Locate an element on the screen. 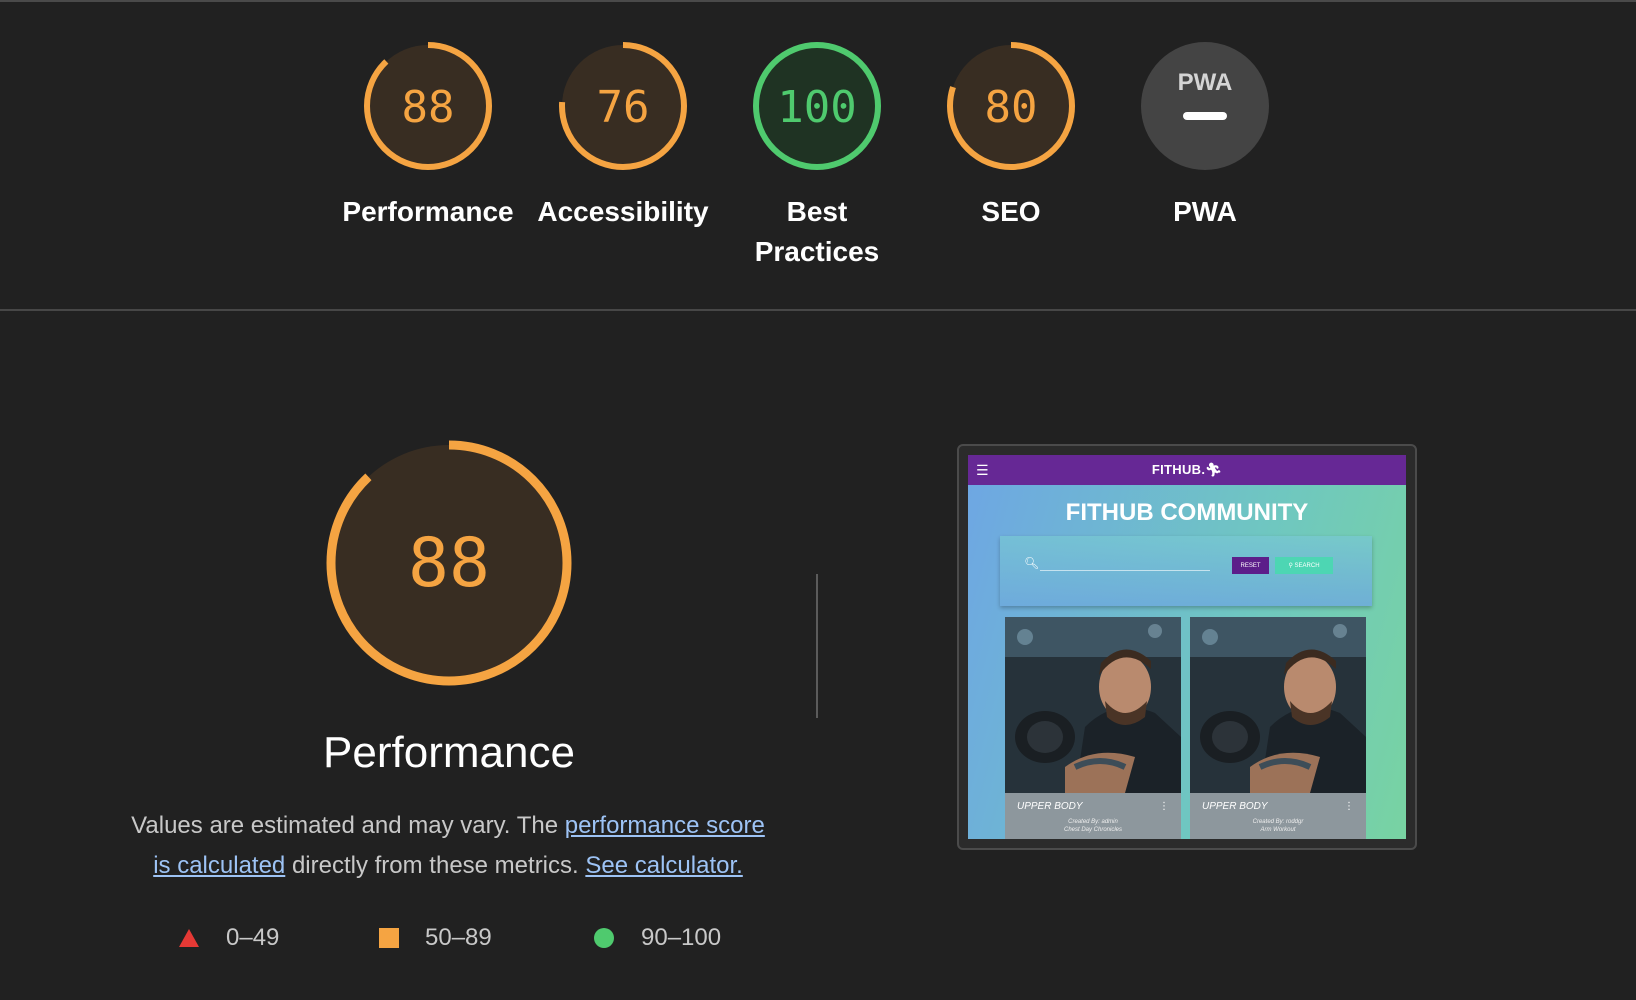 The height and width of the screenshot is (1000, 1636). legend-average: 50–89 is located at coordinates (435, 938).